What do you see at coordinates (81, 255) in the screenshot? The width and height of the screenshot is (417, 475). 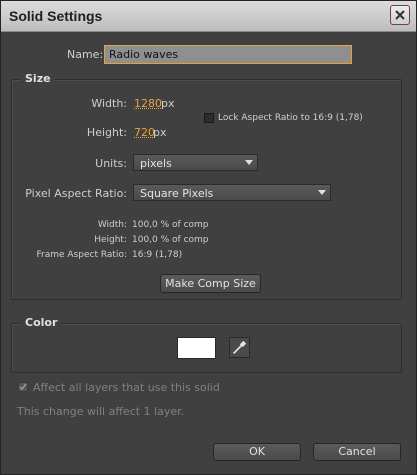 I see `info-far-label: Frame Aspect Ratio:` at bounding box center [81, 255].